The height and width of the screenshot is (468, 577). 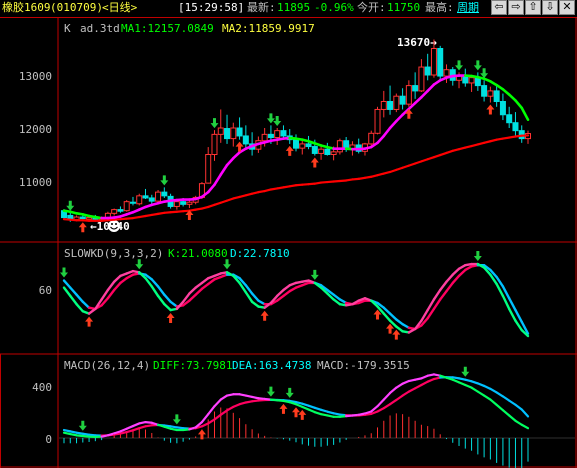 What do you see at coordinates (404, 7) in the screenshot?
I see `open-value: 11750` at bounding box center [404, 7].